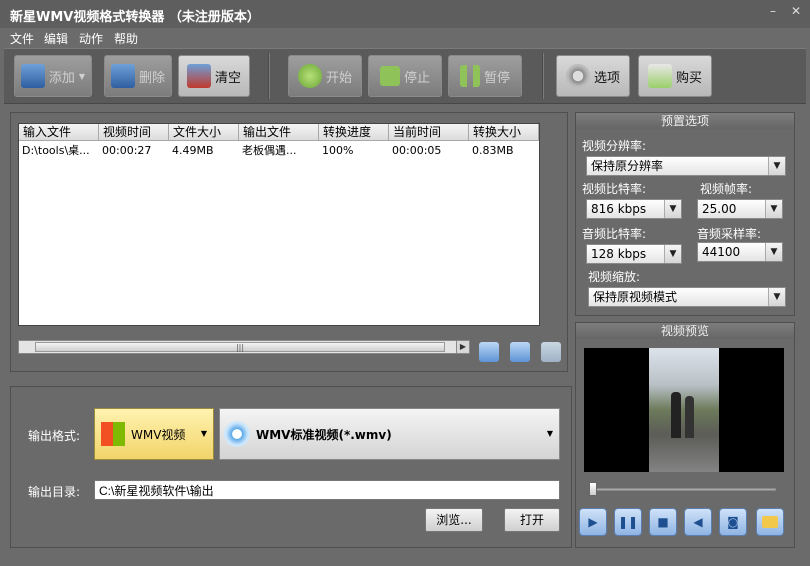 Image resolution: width=810 pixels, height=566 pixels. What do you see at coordinates (614, 146) in the screenshot?
I see `resolution-label: 视频分辨率:` at bounding box center [614, 146].